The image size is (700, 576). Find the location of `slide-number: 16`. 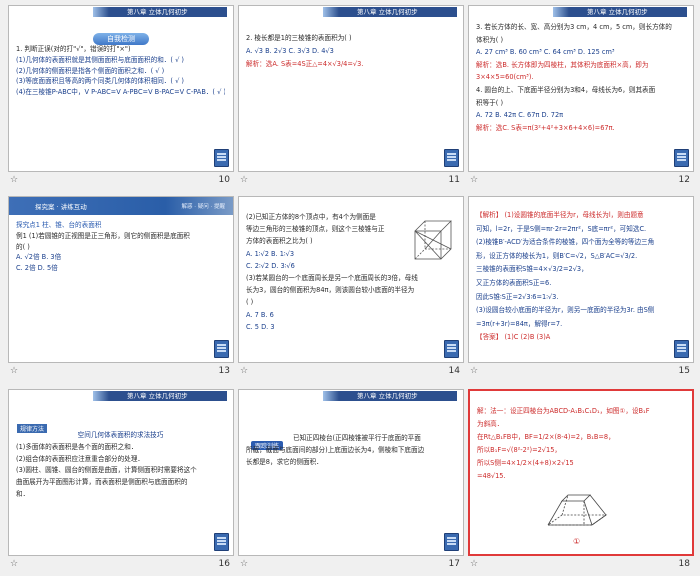

slide-number: 16 is located at coordinates (224, 564).